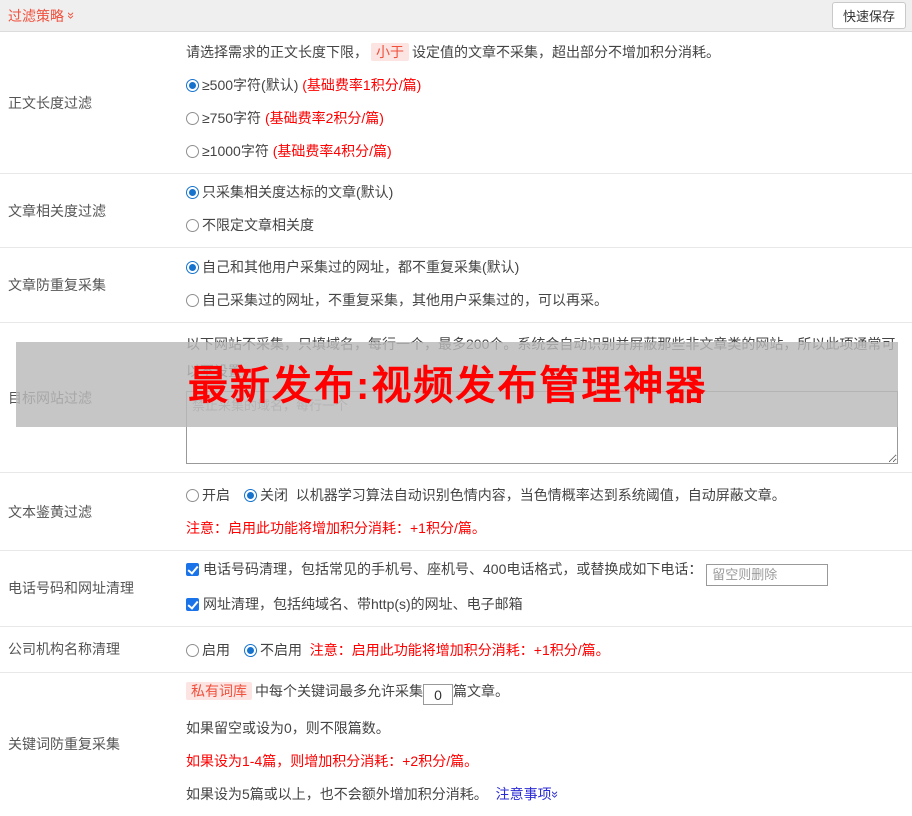 The height and width of the screenshot is (816, 912). I want to click on watermark-ad-text: 最新发布:视频发布管理神器, so click(447, 382).